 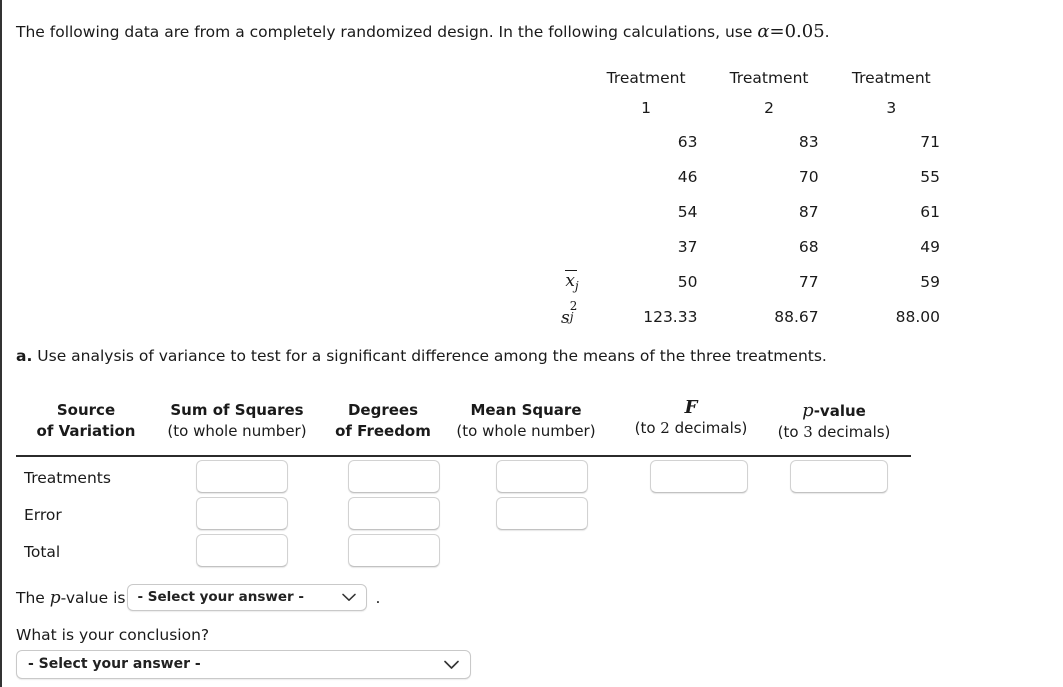 I want to click on data-cell: 63, so click(x=687, y=141).